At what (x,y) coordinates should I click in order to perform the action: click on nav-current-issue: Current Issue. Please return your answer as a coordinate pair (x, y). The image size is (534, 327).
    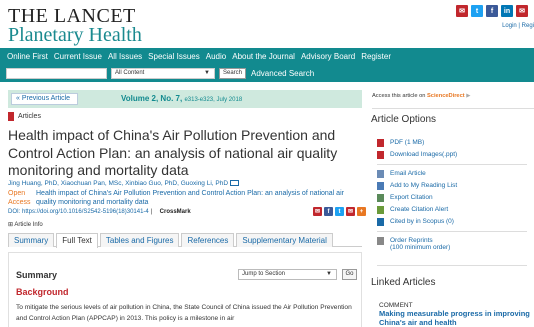
    Looking at the image, I should click on (78, 56).